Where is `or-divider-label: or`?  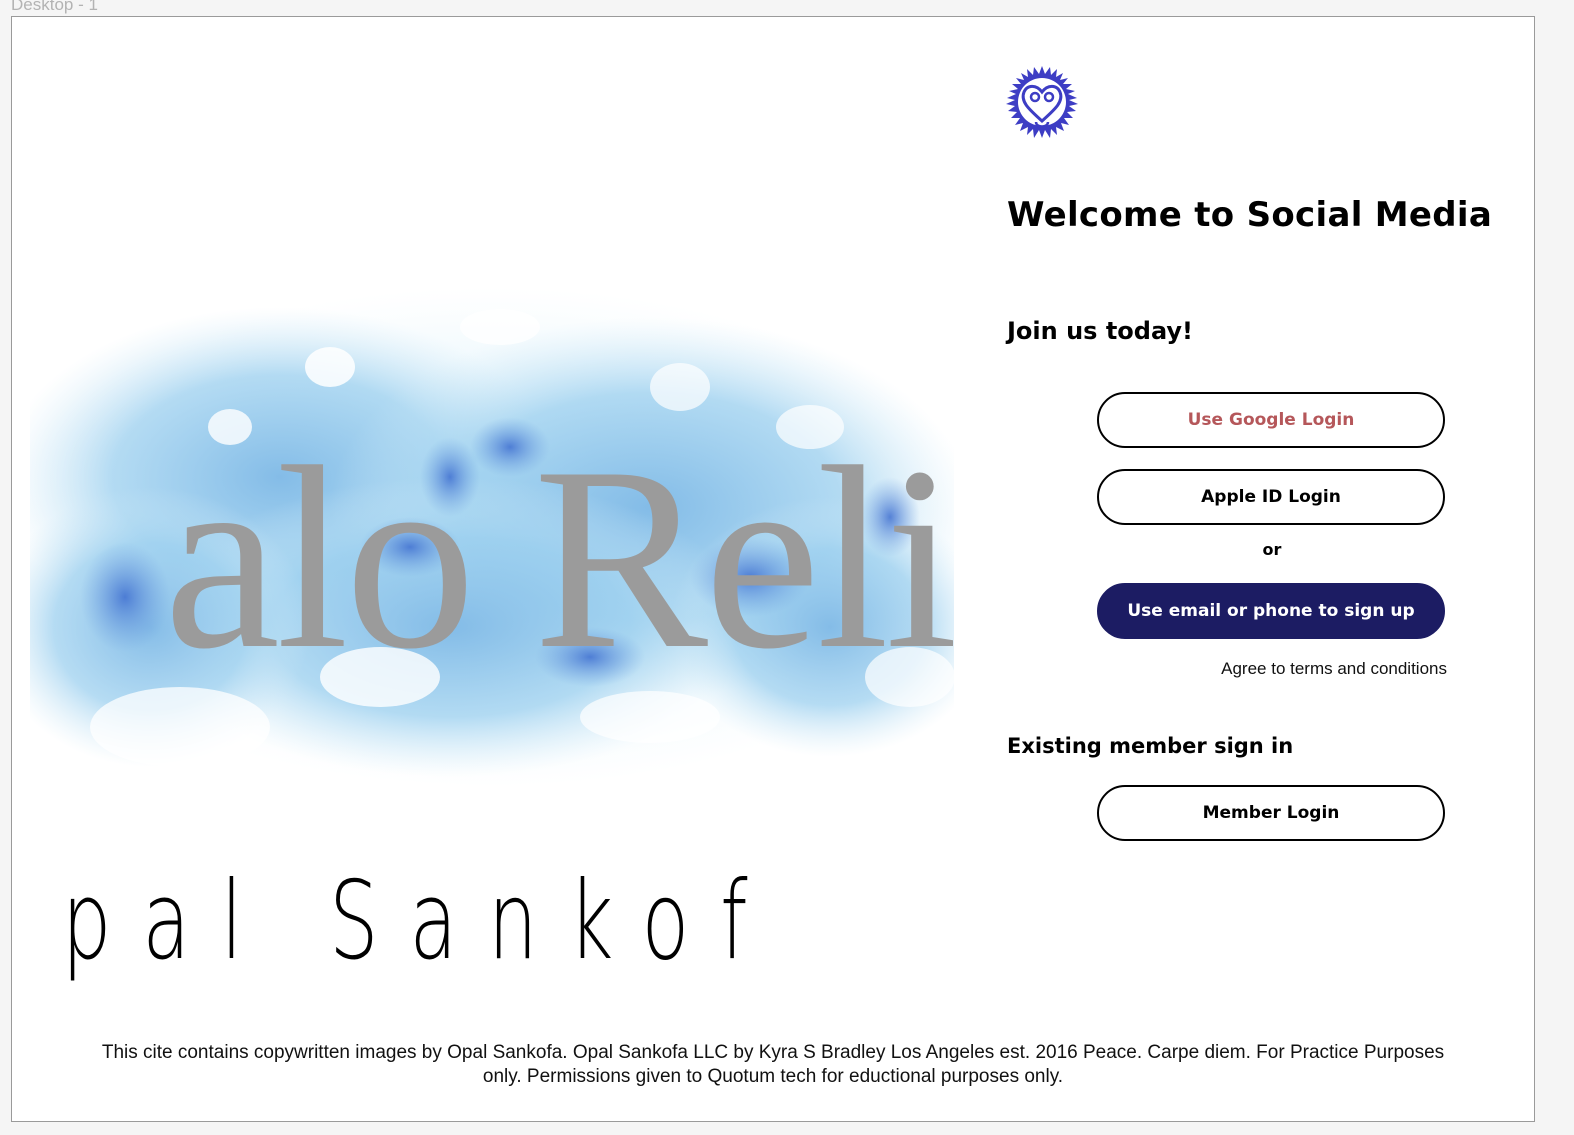
or-divider-label: or is located at coordinates (1272, 549).